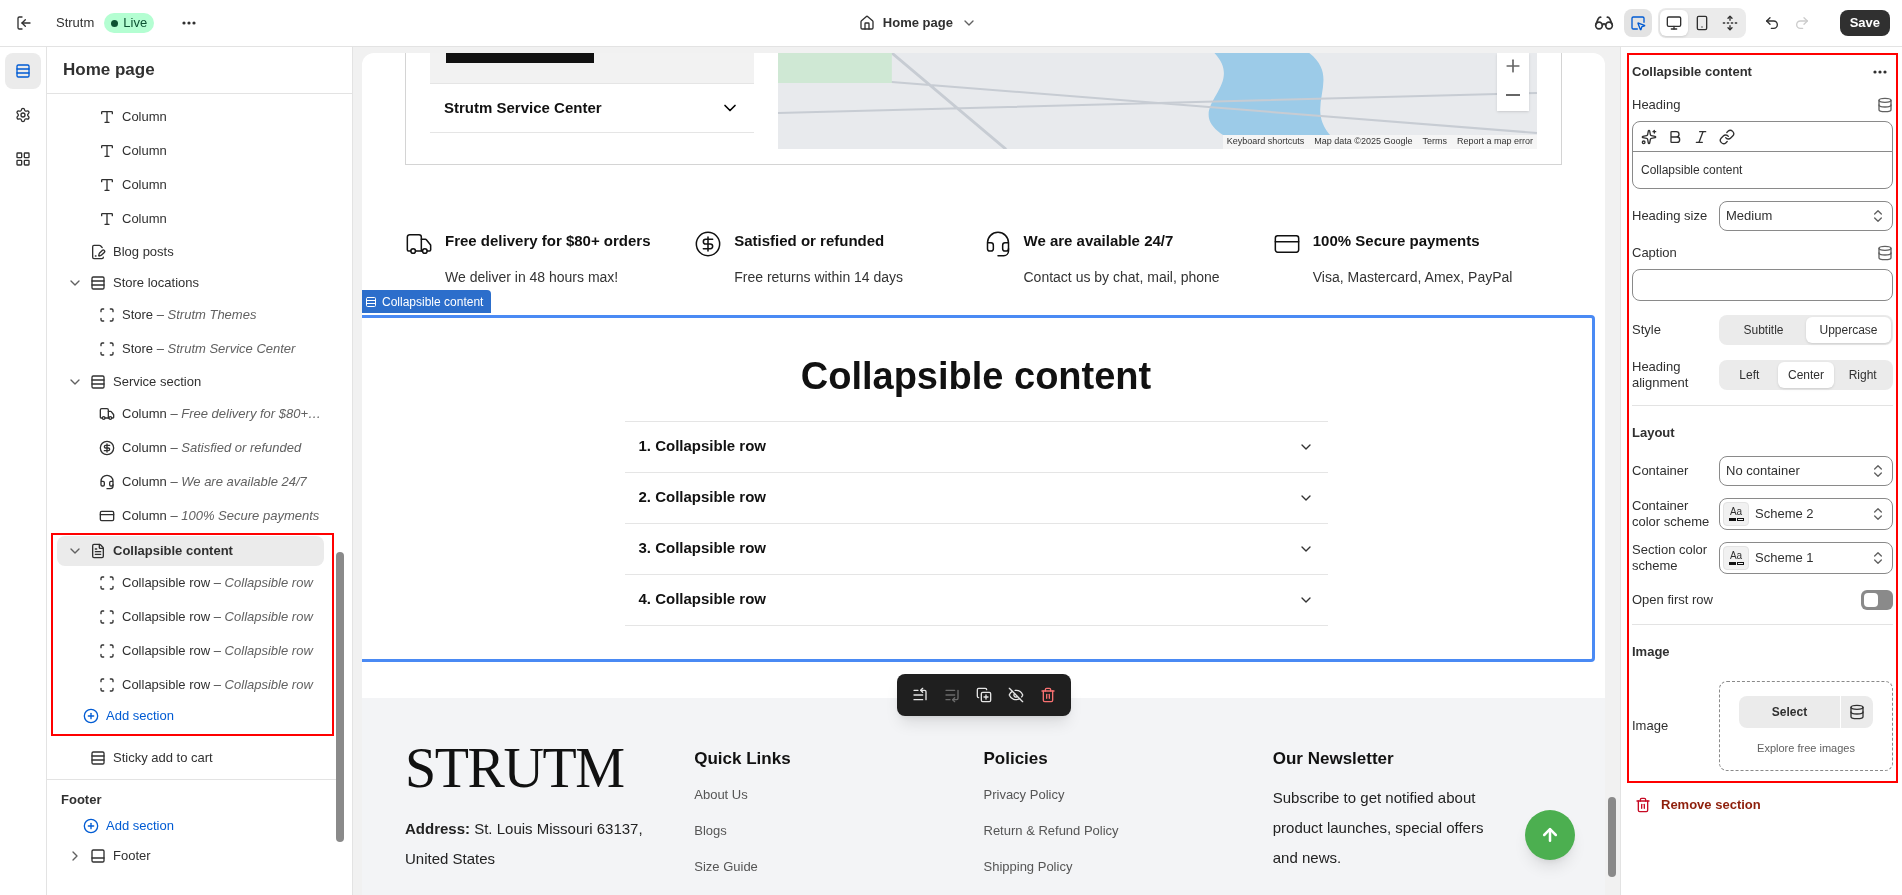 The width and height of the screenshot is (1902, 895). I want to click on item-label: Column – Satisfied or refunded, so click(212, 448).